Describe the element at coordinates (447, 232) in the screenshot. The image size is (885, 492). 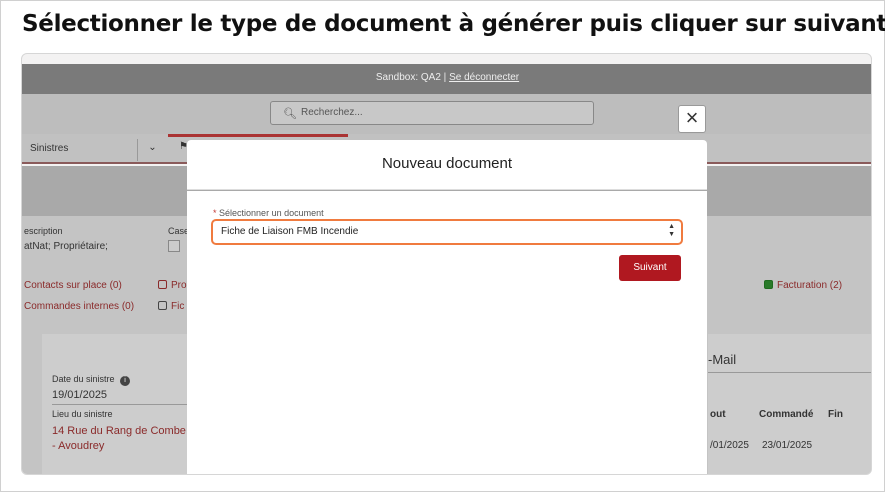
I see `document-select: Fiche de Liaison FMB Incendie ▲ ▼` at that location.